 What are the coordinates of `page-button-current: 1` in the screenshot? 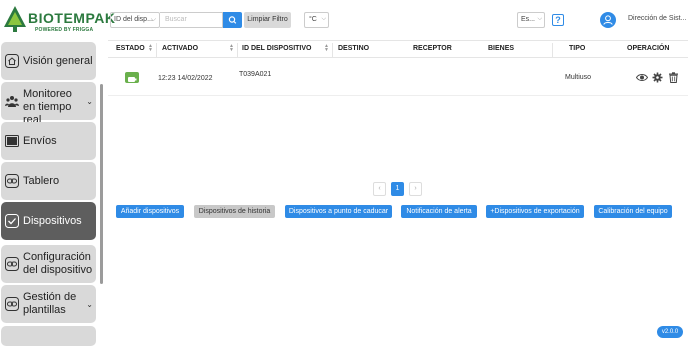 It's located at (397, 189).